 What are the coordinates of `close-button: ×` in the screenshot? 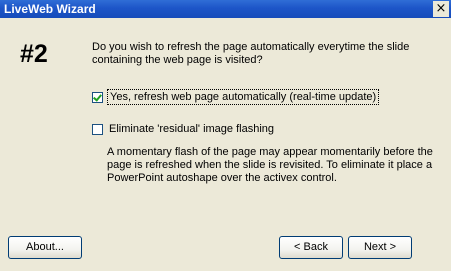 It's located at (441, 9).